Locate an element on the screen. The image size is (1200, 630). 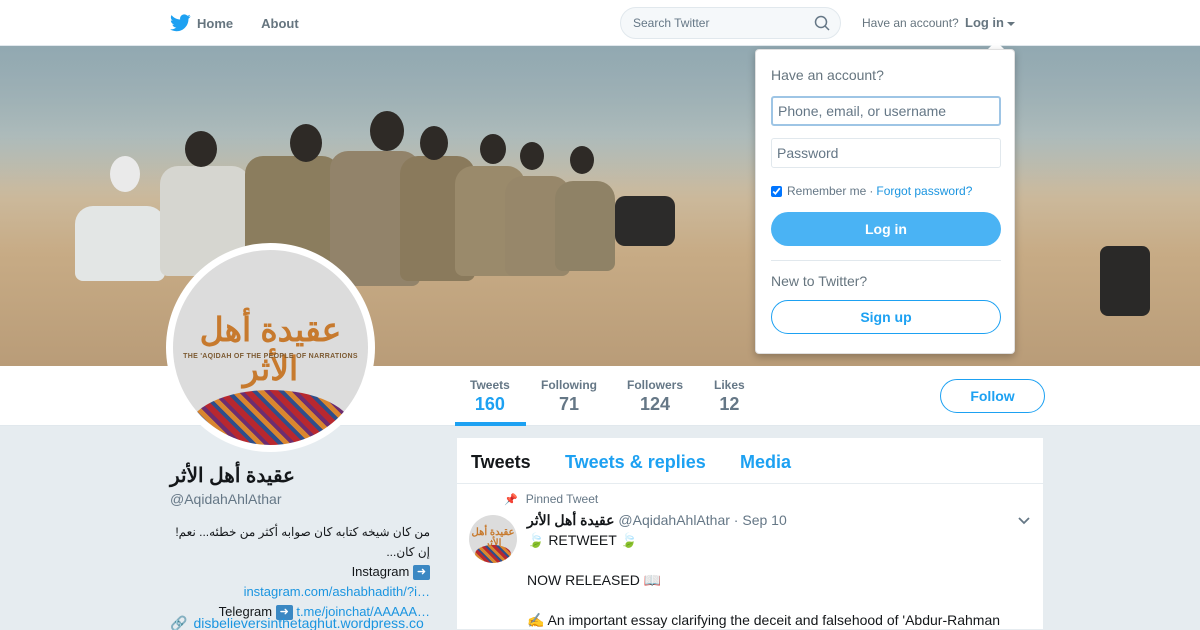
timeline-tabs: Tweets Tweets & replies Media is located at coordinates (750, 461).